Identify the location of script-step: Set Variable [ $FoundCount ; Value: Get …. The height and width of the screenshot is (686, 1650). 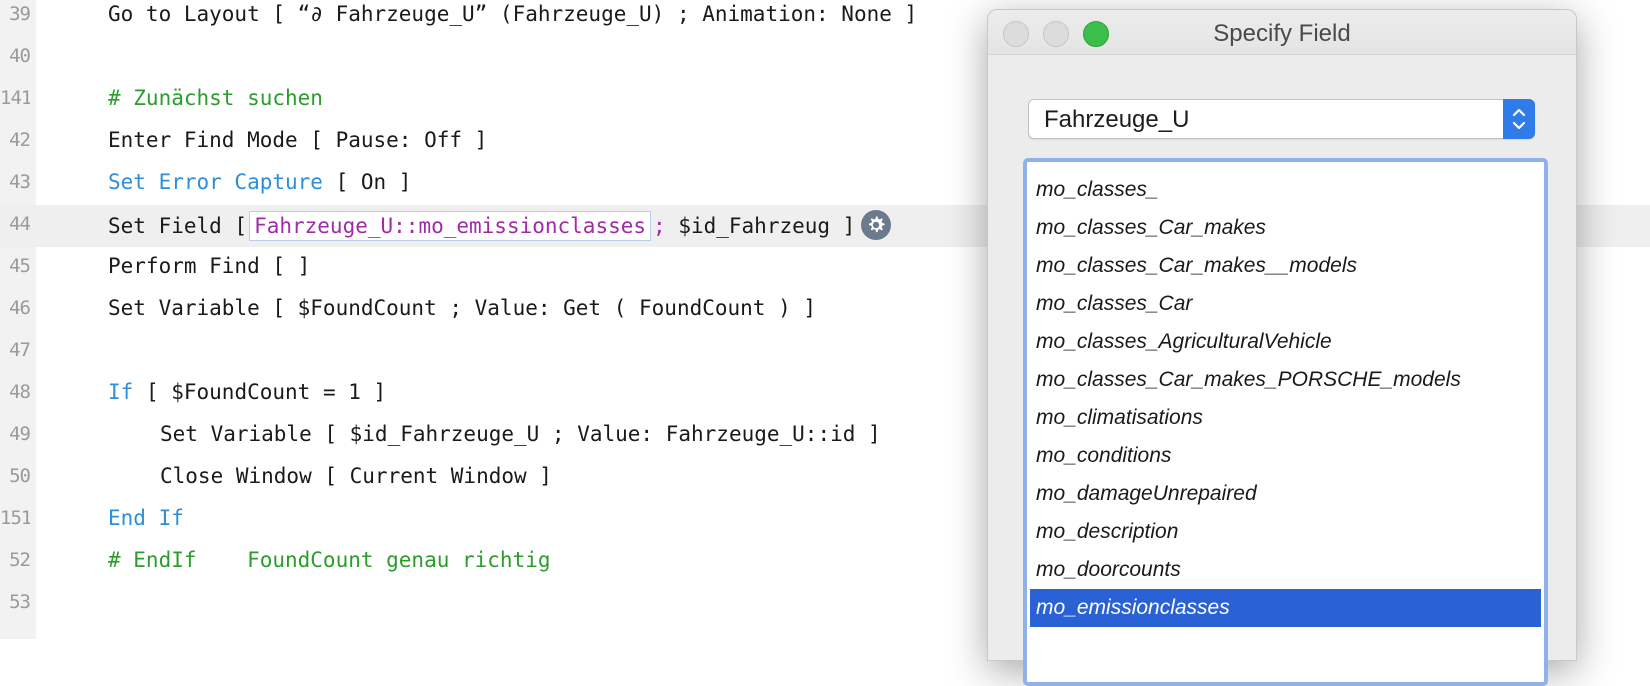
(462, 308).